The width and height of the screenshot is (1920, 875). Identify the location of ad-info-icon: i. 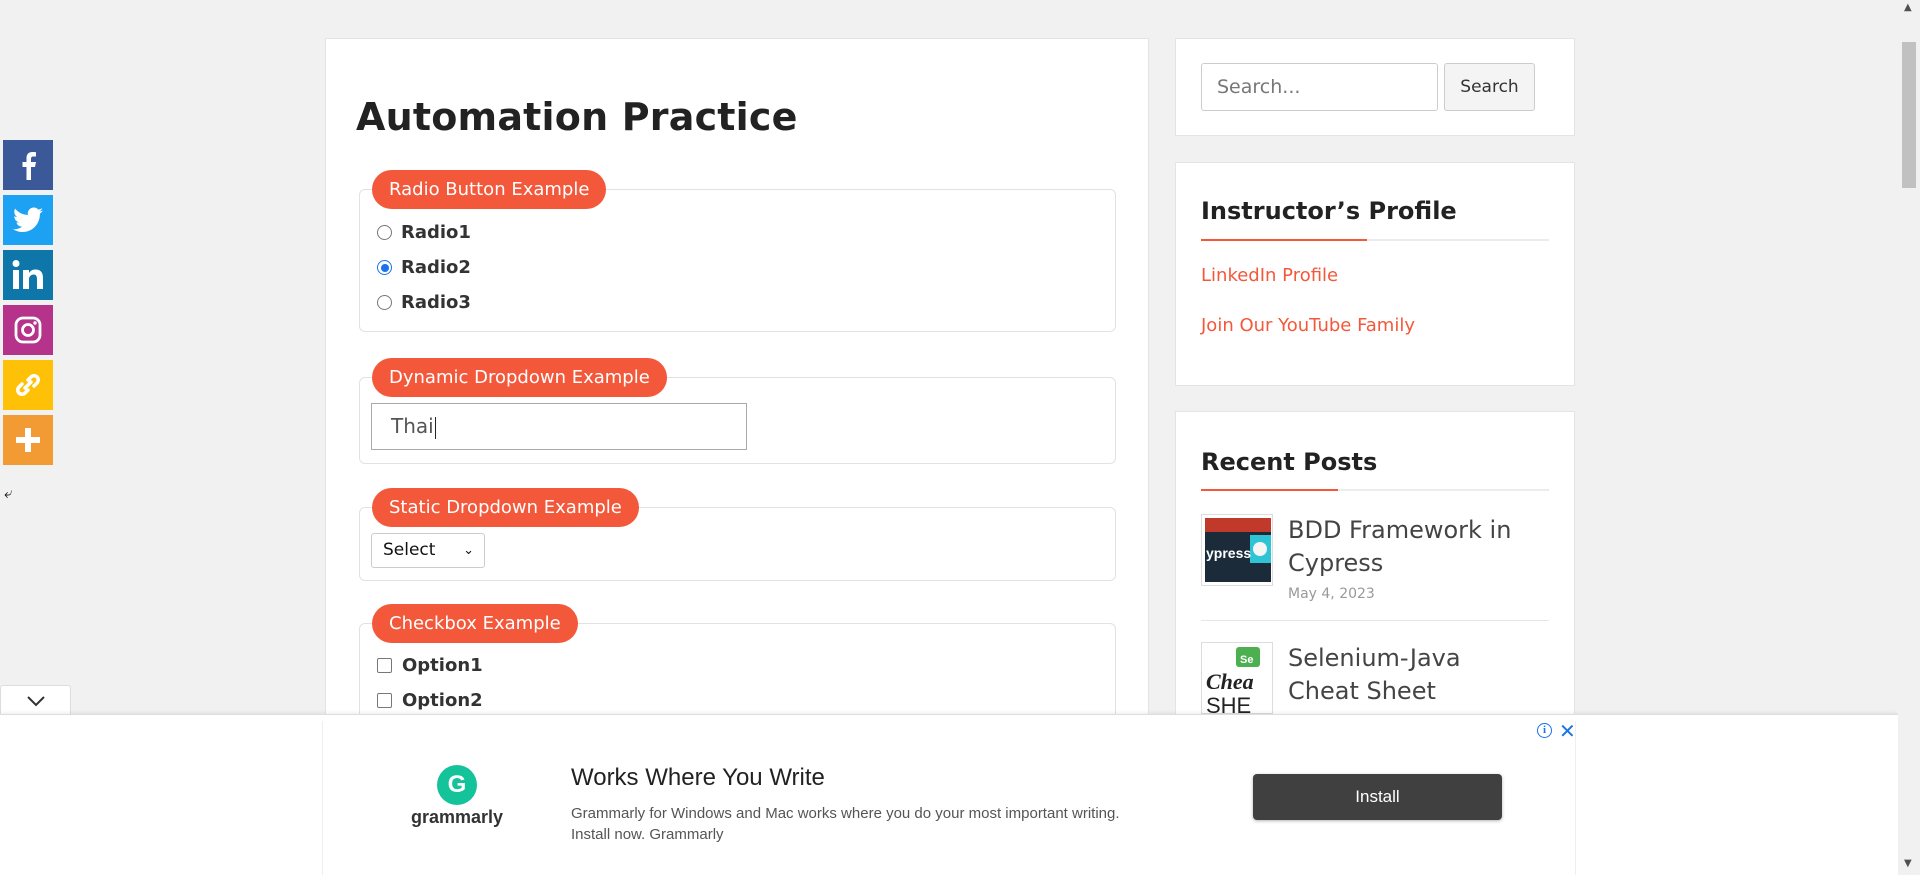
(1544, 730).